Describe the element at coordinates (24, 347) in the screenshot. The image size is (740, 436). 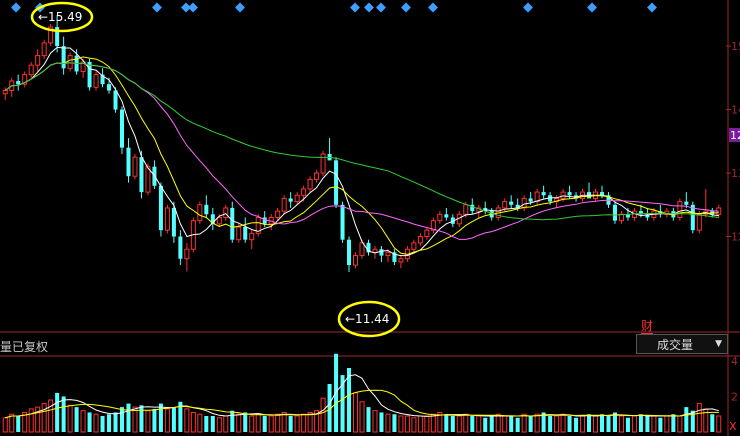
I see `volume-panel-label: 量已复权` at that location.